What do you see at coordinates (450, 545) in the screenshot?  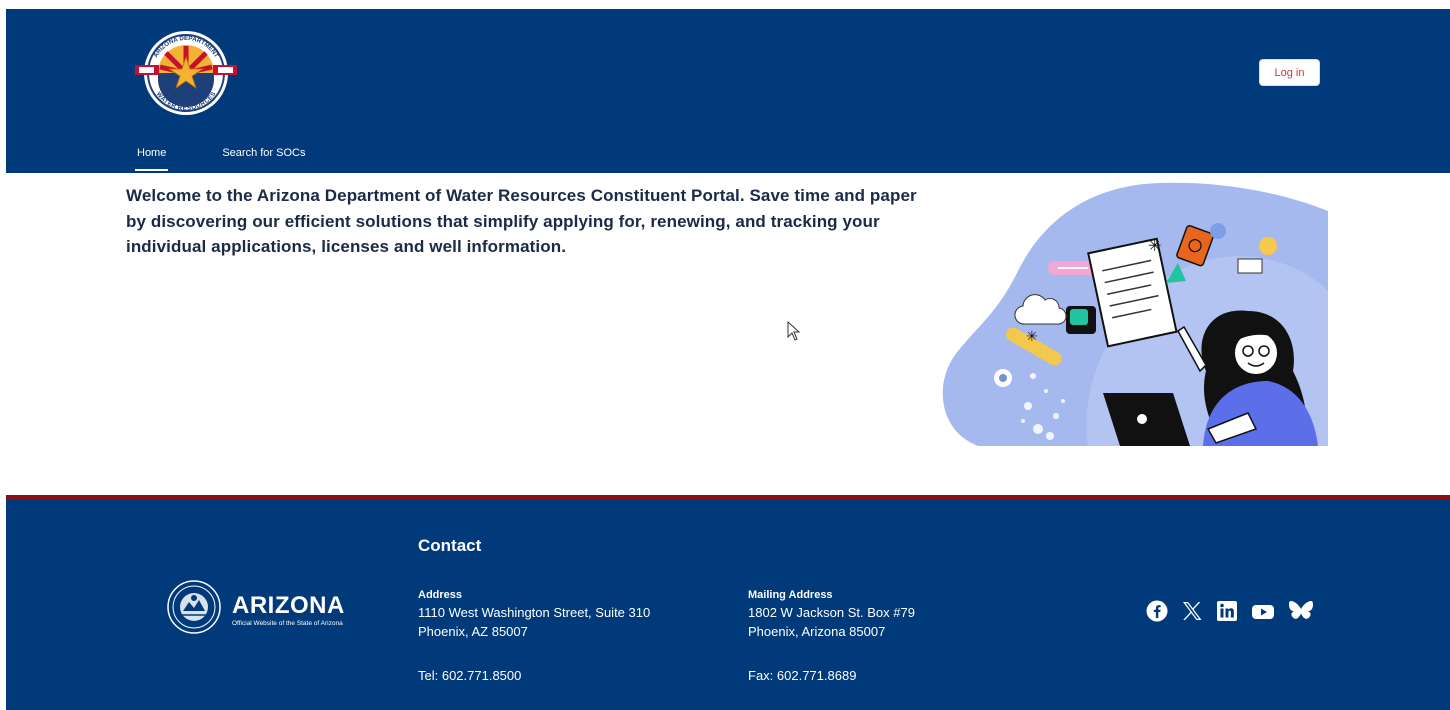 I see `contact-title: Contact` at bounding box center [450, 545].